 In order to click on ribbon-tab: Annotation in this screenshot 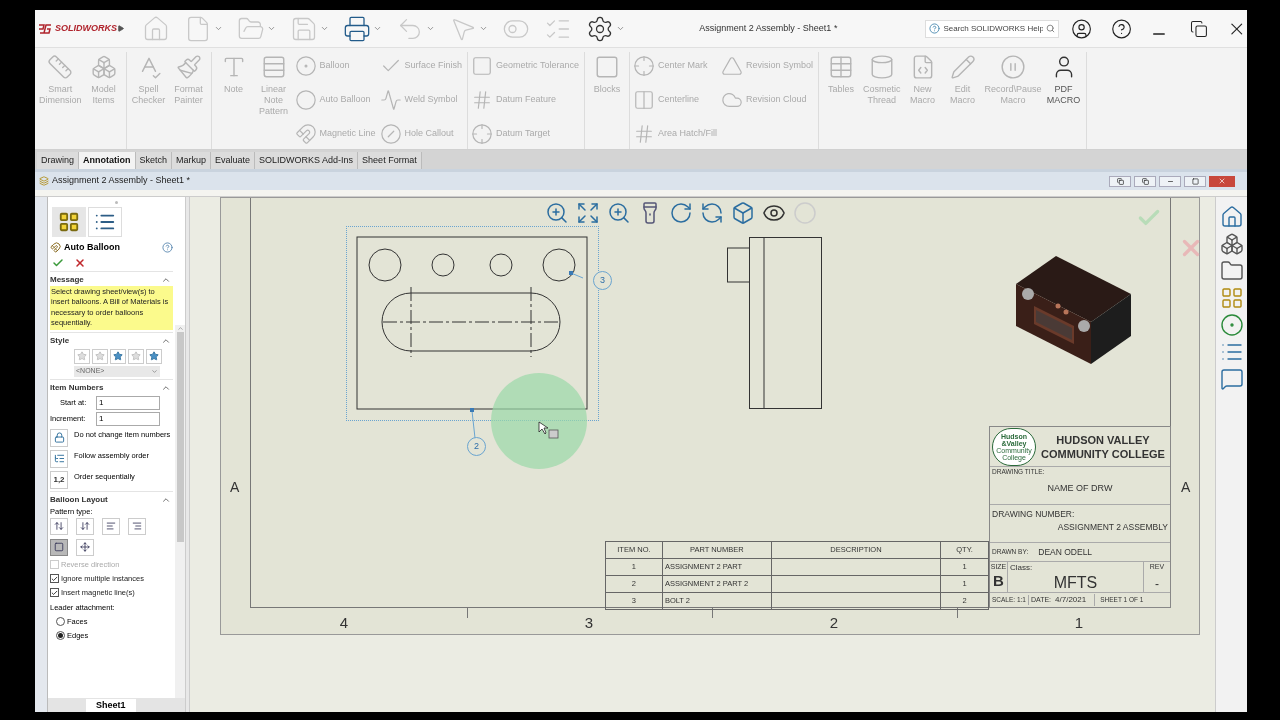, I will do `click(107, 160)`.